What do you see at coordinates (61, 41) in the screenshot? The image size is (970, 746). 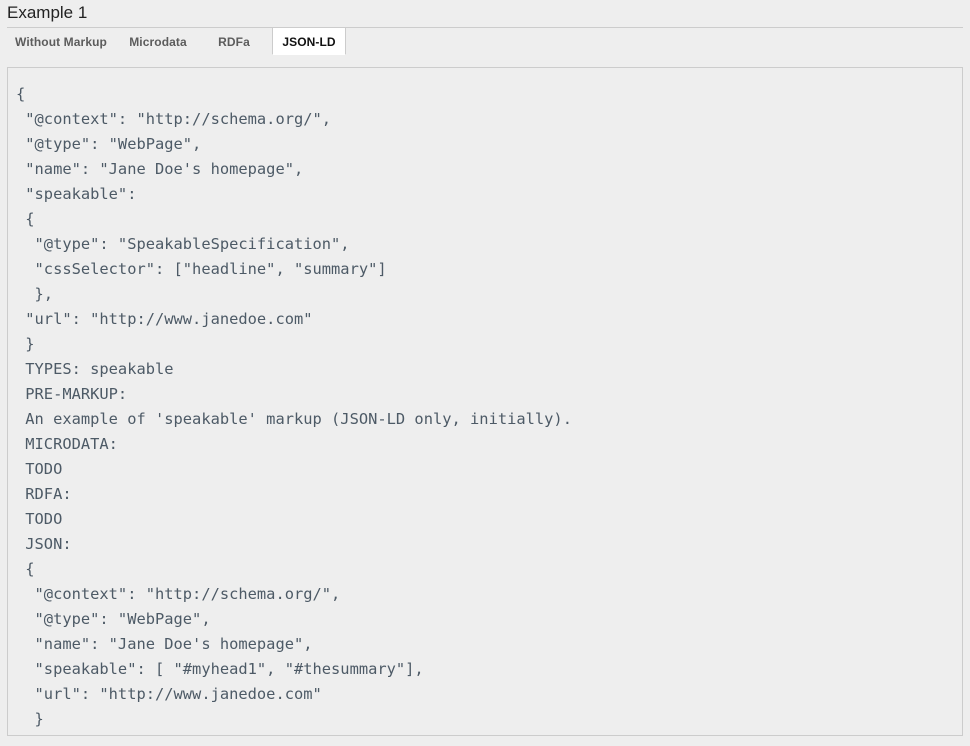 I see `tab-without-markup: Without Markup` at bounding box center [61, 41].